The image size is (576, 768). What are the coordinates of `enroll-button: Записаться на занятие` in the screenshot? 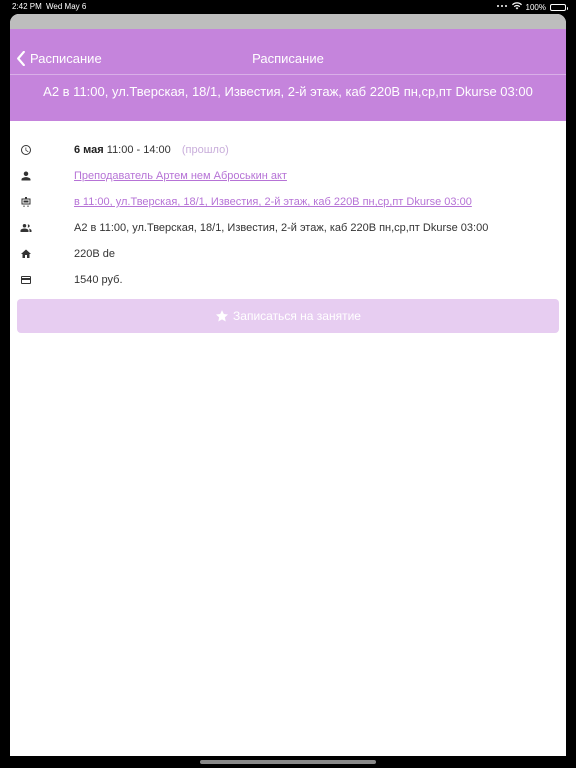 It's located at (288, 316).